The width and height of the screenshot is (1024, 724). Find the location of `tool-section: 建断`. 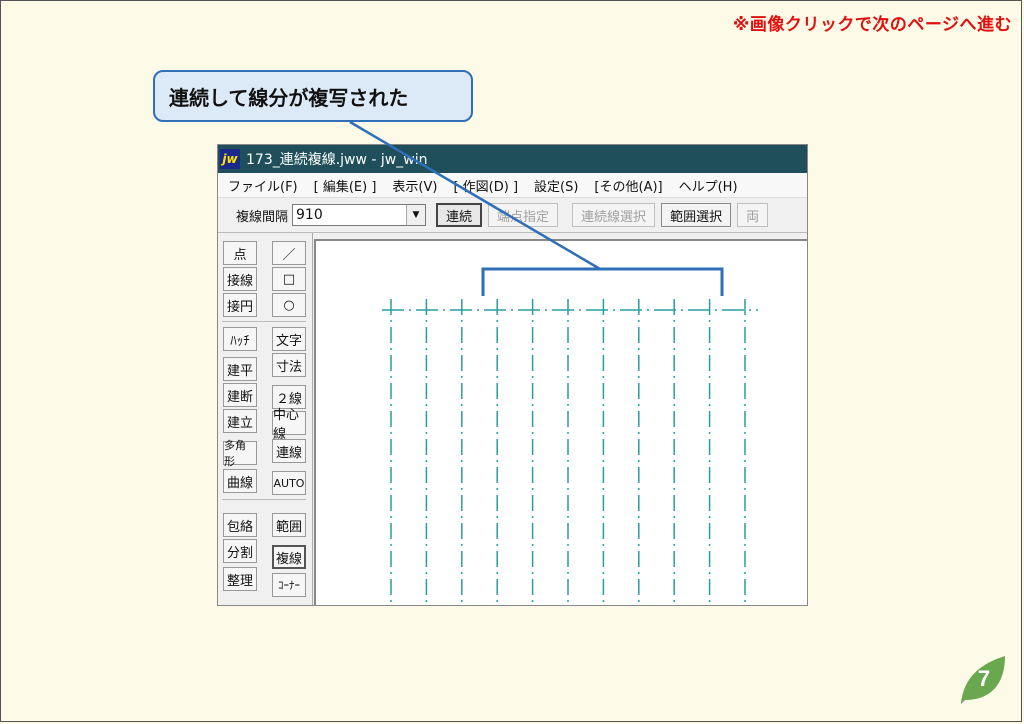

tool-section: 建断 is located at coordinates (240, 395).